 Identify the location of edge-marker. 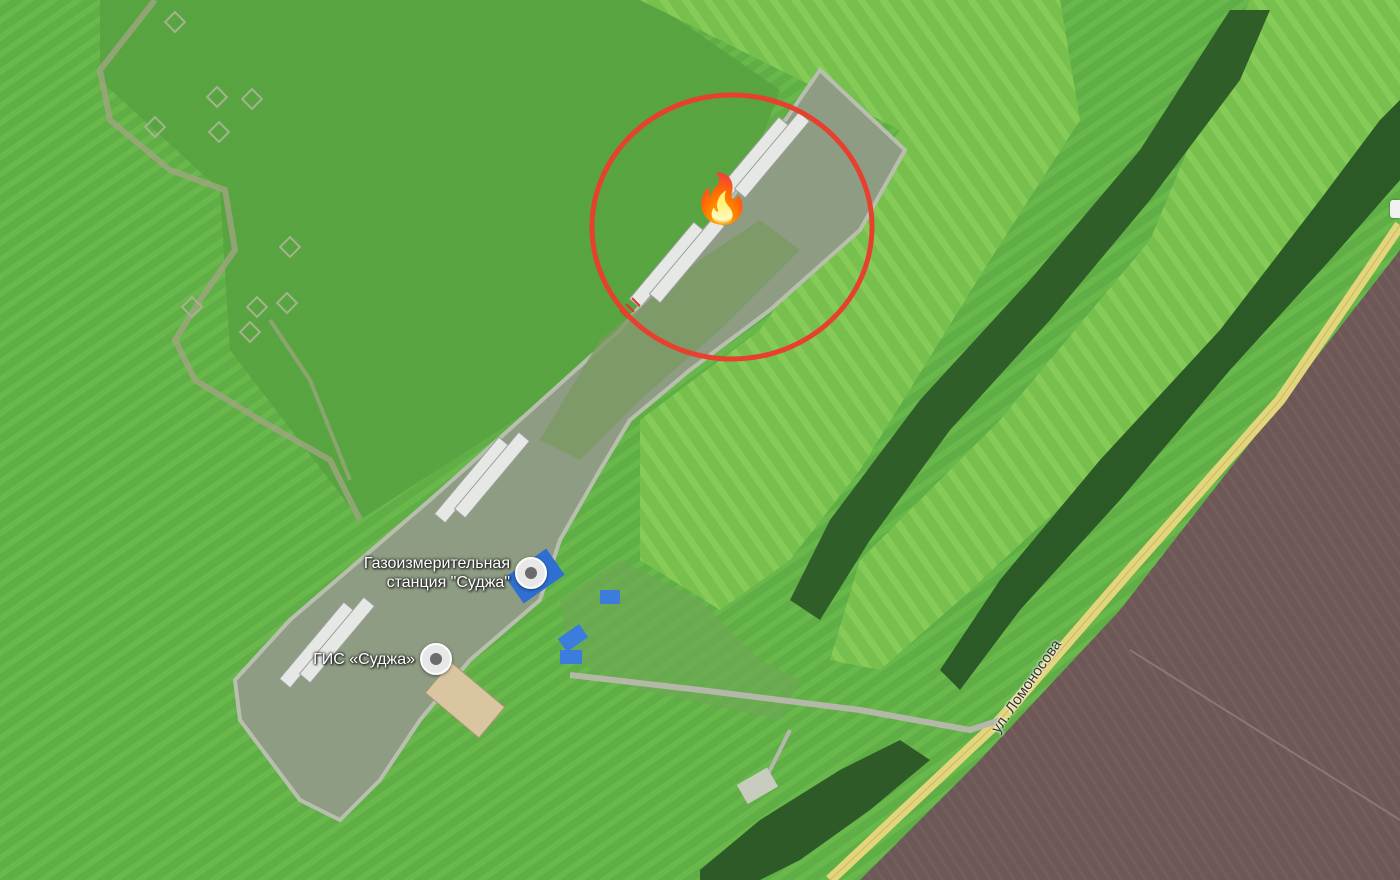
(1395, 209).